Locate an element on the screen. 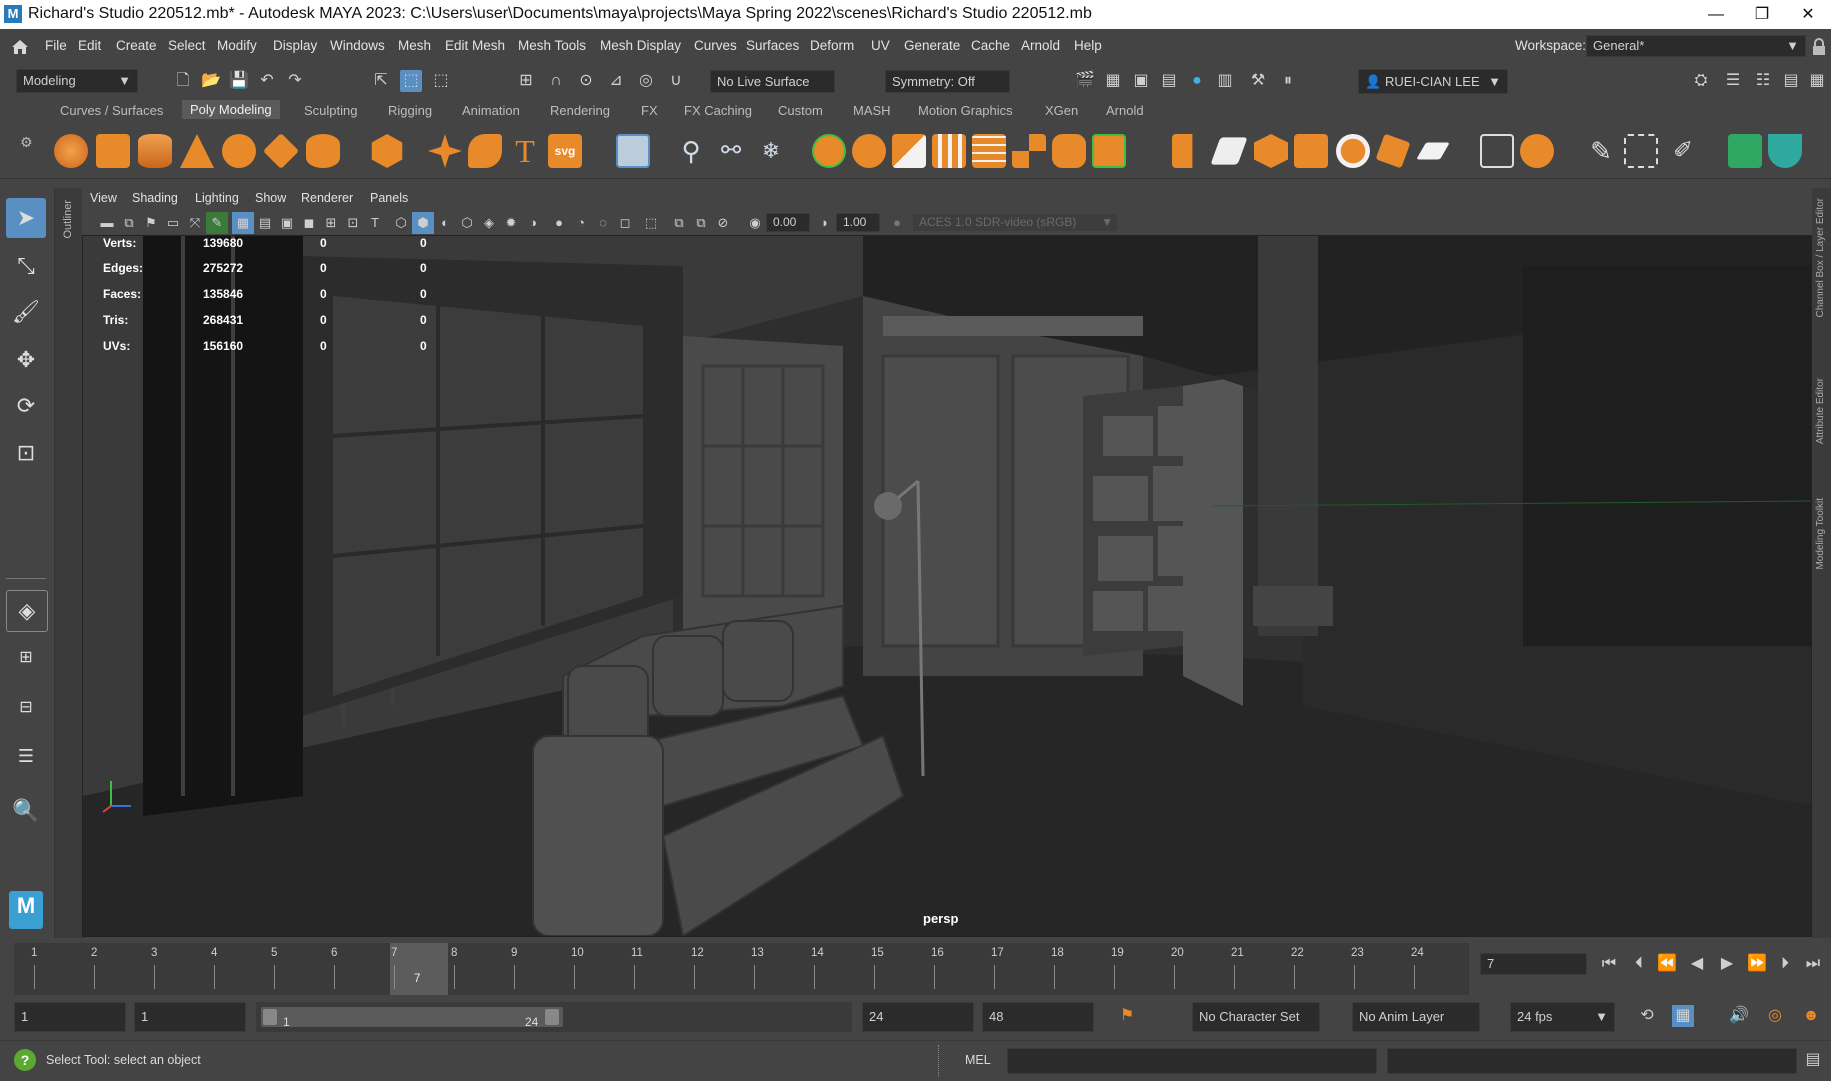  step-back-key-icon: ⏪ is located at coordinates (1667, 964).